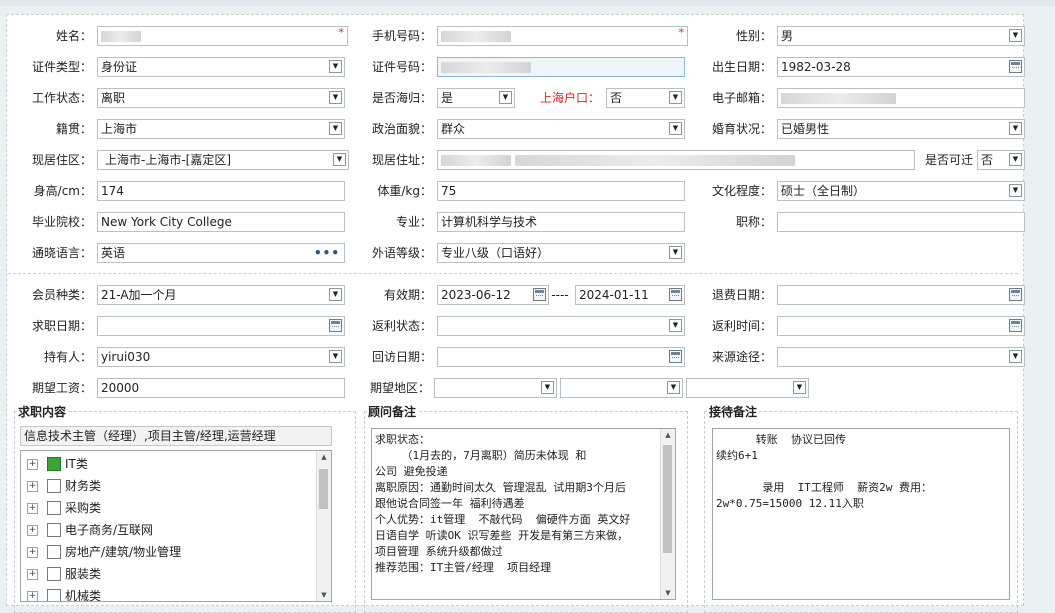 Image resolution: width=1055 pixels, height=613 pixels. What do you see at coordinates (447, 98) in the screenshot?
I see `overseas-value: 是` at bounding box center [447, 98].